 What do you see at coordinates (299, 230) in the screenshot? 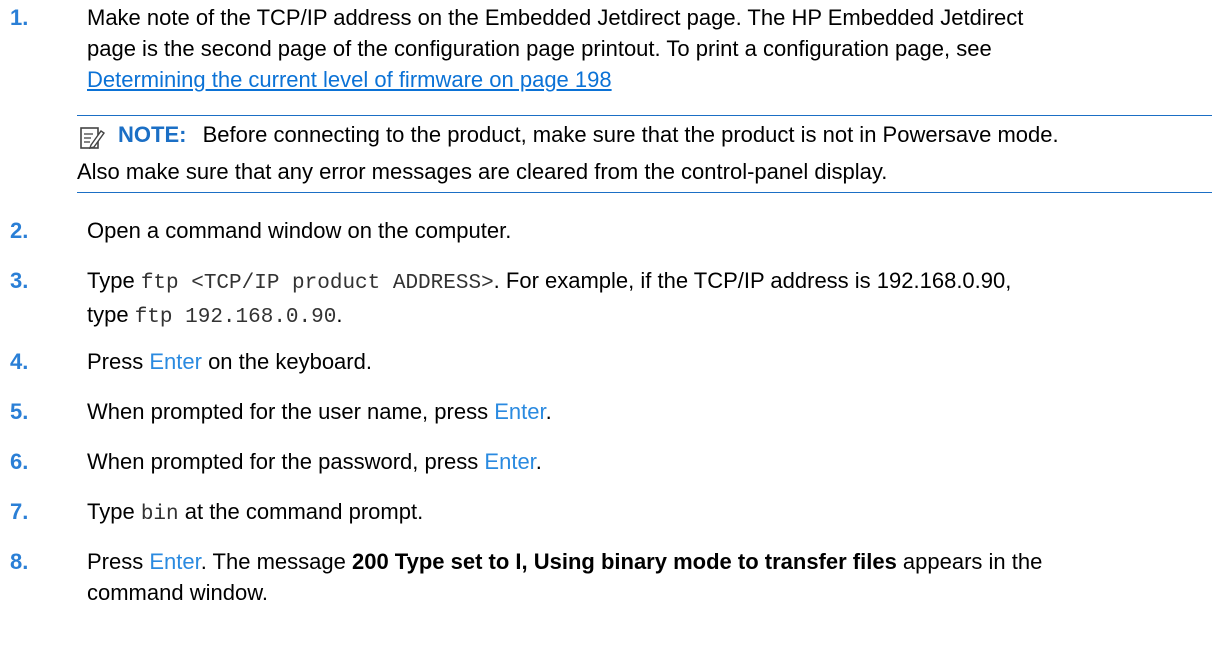
I see `step-2-text: Open a command window on the computer.` at bounding box center [299, 230].